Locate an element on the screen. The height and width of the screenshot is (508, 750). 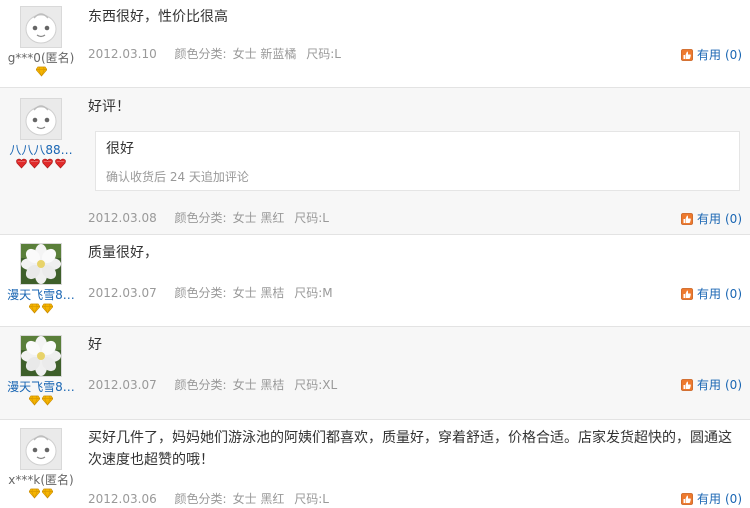
followup-meta: 确认收货后 24 天追加评论 is located at coordinates (177, 177).